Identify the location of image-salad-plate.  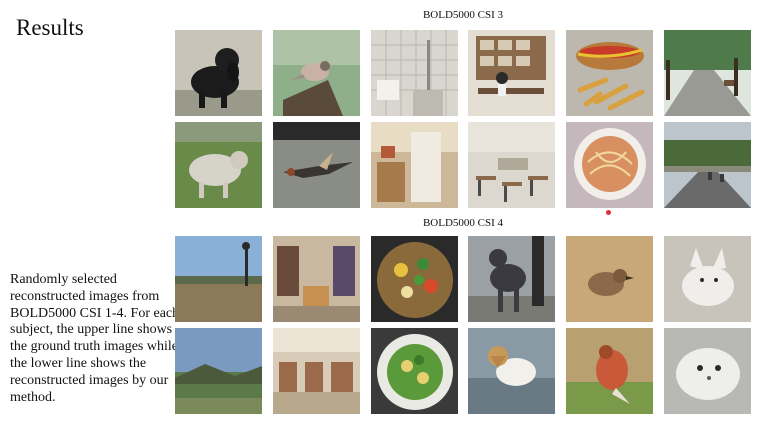
(414, 371).